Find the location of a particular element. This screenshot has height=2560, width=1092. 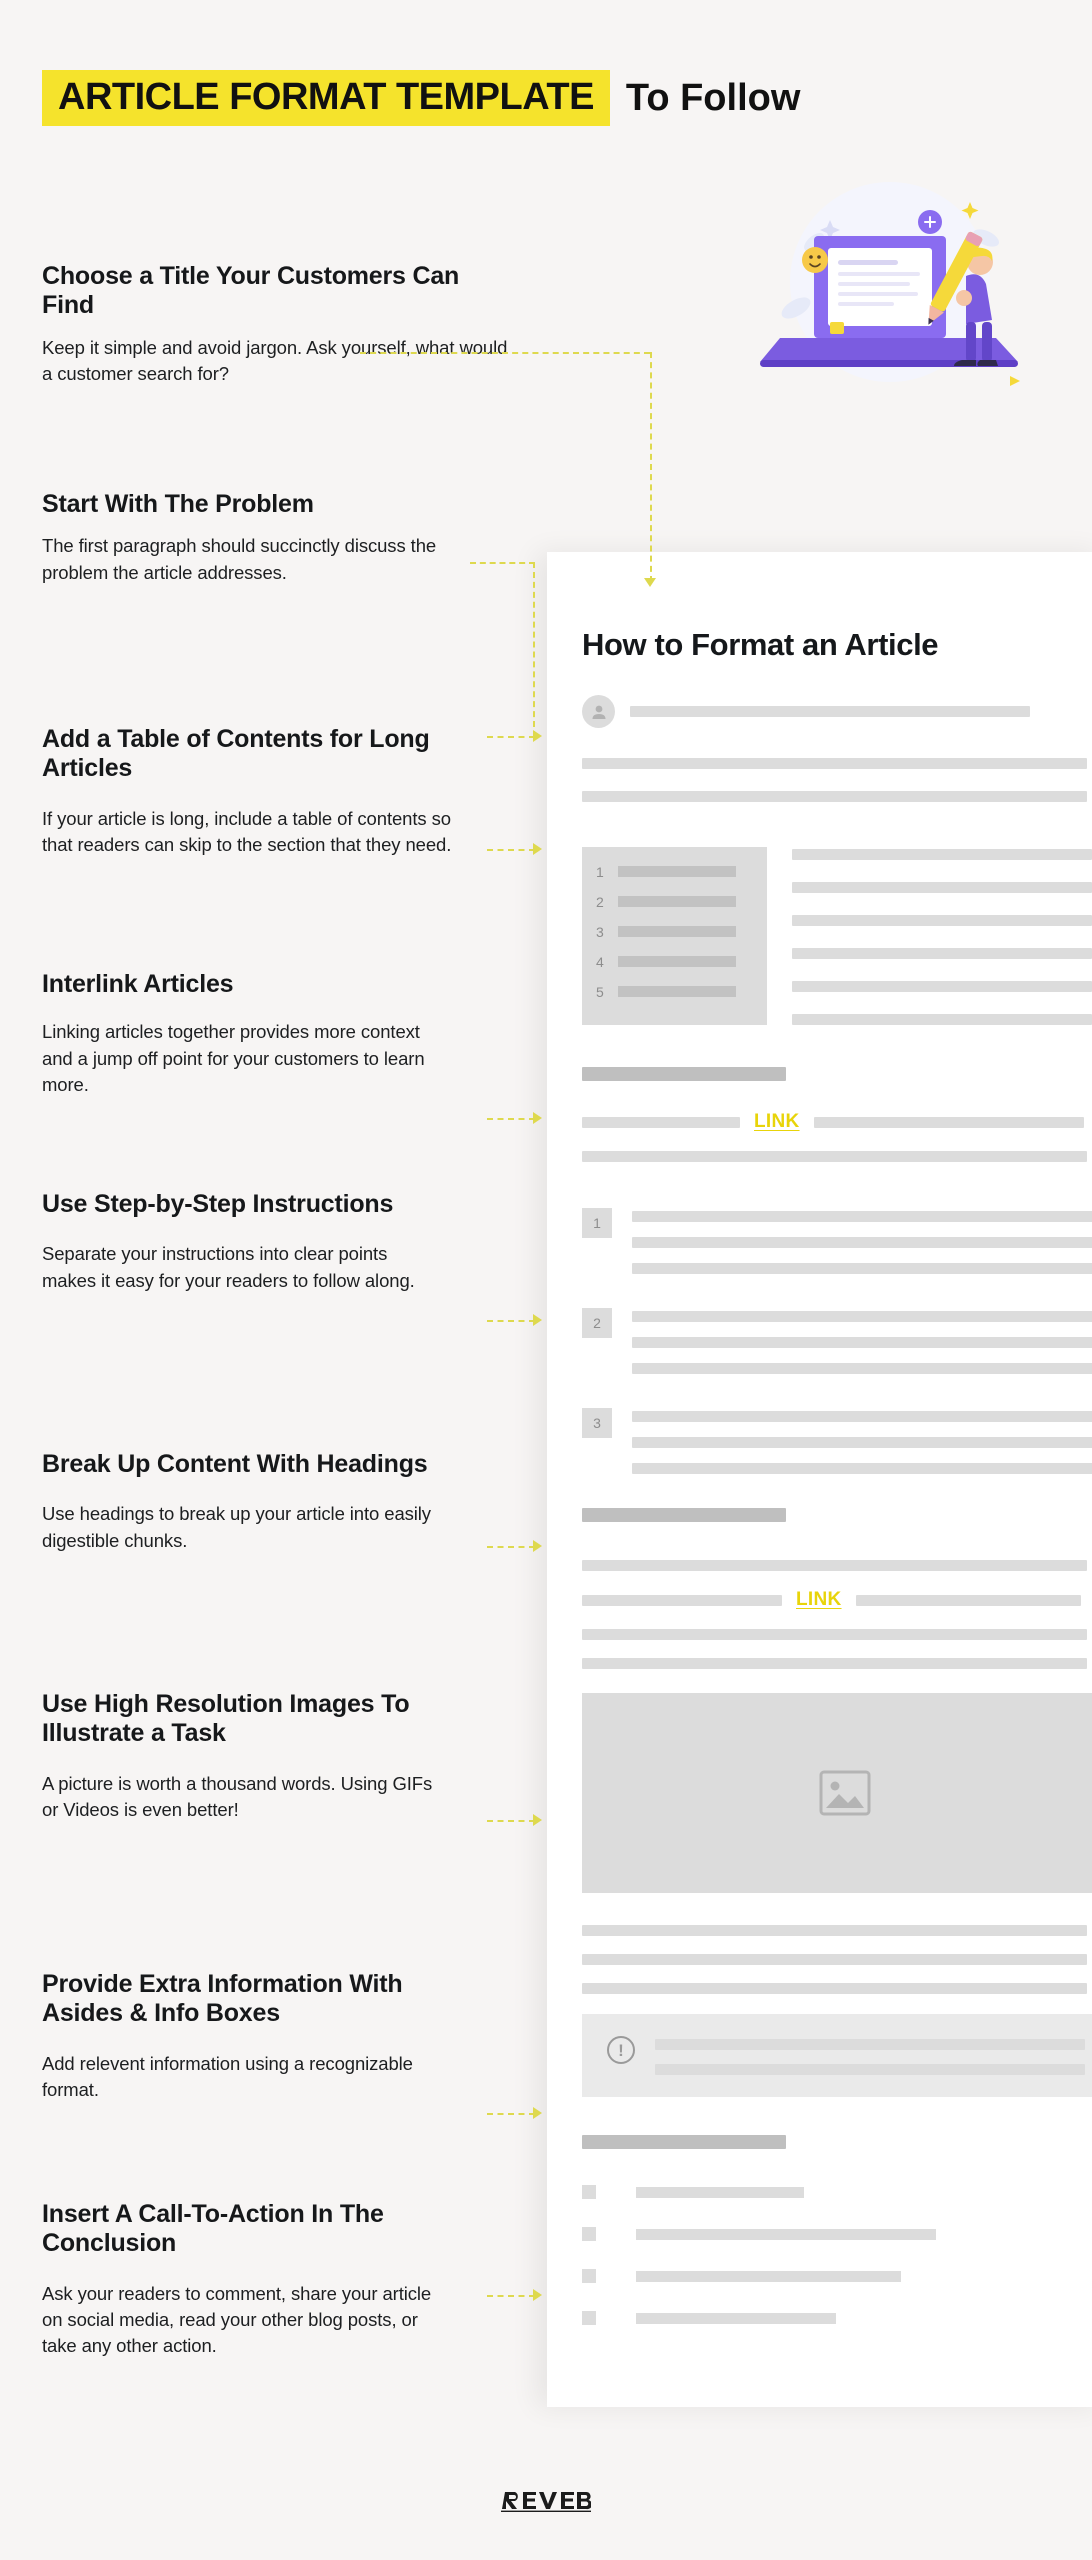

toc-number: 3 is located at coordinates (600, 931).